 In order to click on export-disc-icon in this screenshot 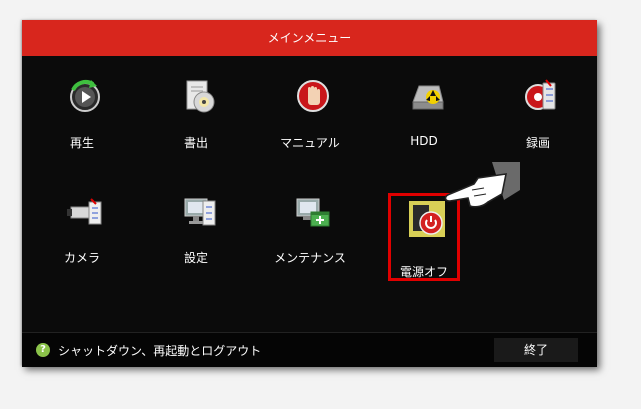, I will do `click(200, 96)`.